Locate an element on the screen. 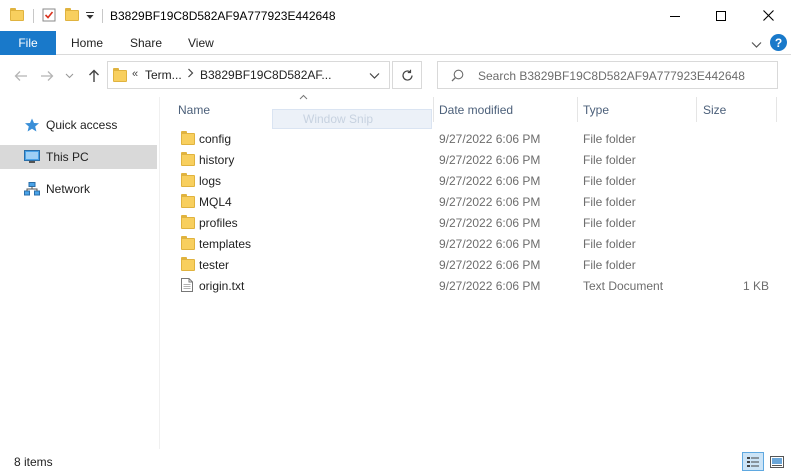  help-button: ? is located at coordinates (778, 42).